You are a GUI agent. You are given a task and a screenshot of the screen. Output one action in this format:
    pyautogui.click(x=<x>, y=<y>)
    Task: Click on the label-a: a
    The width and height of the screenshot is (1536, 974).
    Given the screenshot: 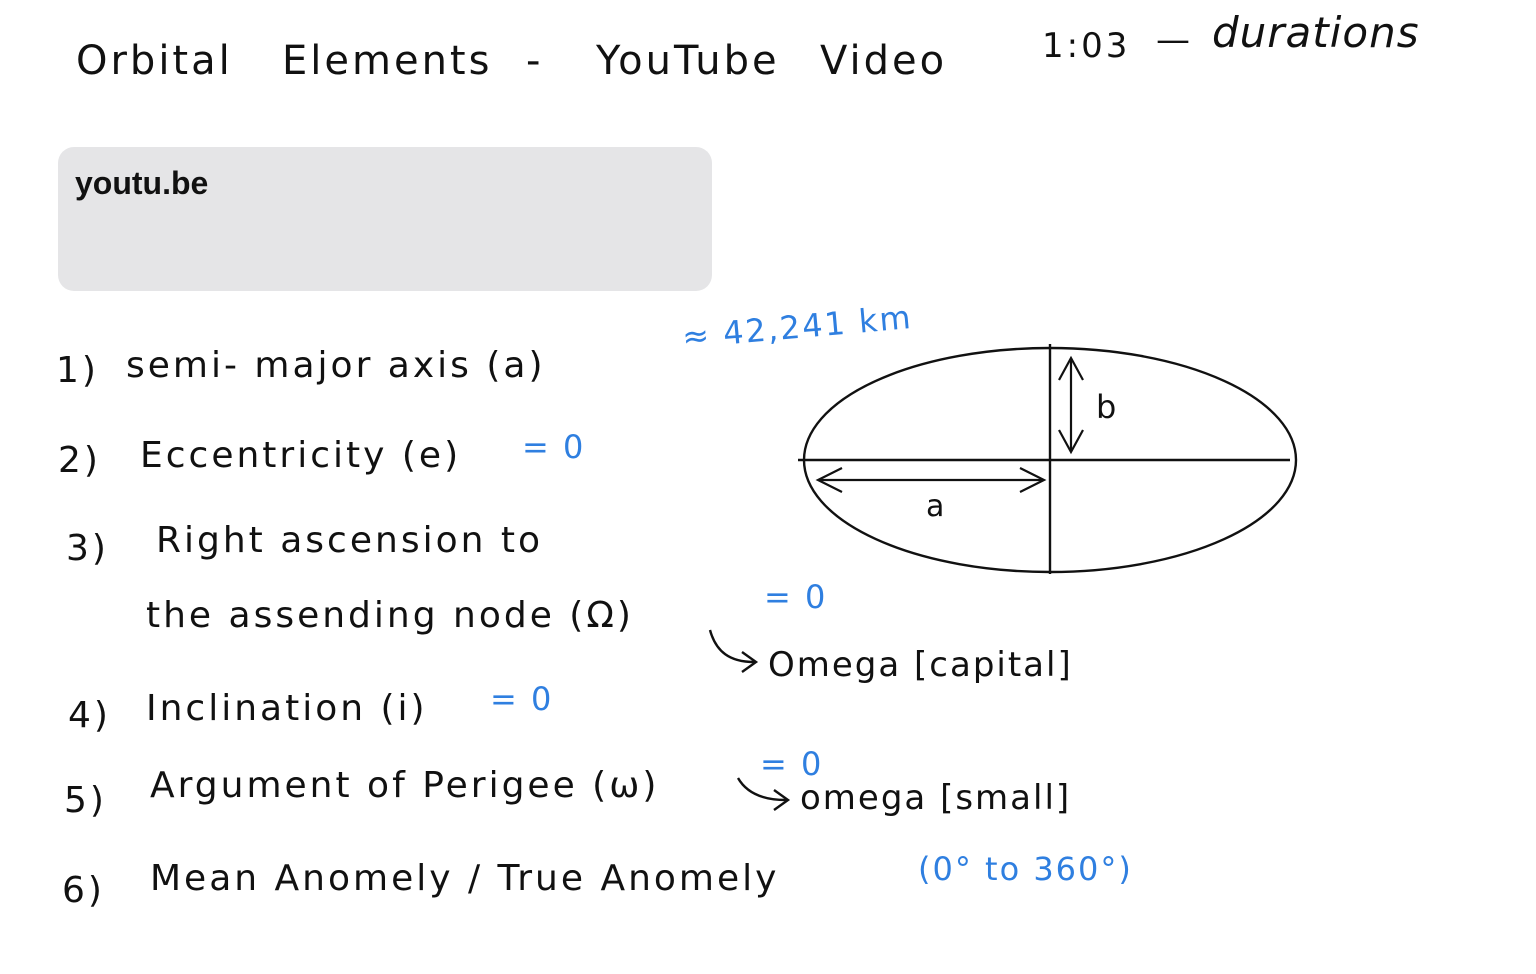 What is the action you would take?
    pyautogui.click(x=935, y=506)
    